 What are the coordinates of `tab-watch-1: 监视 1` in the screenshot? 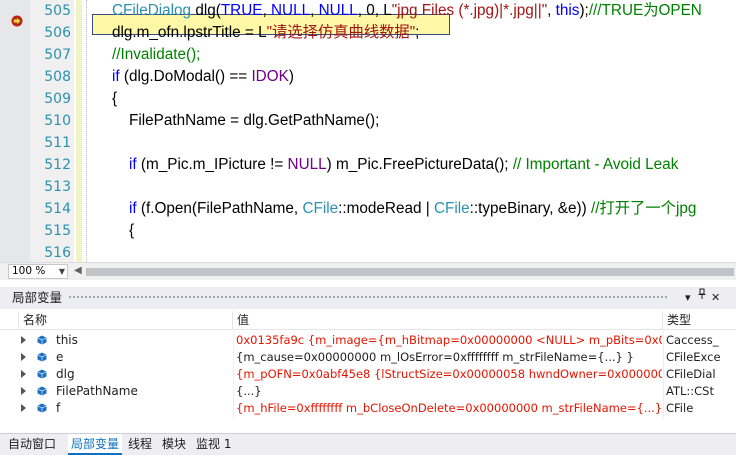 It's located at (213, 444).